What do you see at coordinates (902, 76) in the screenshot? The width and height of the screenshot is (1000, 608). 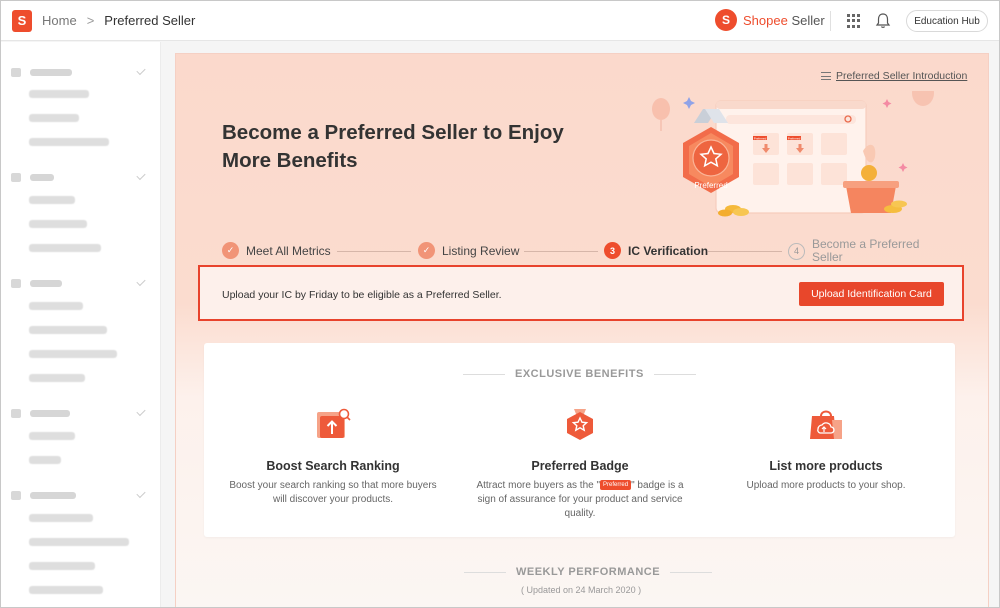 I see `intro-link-label: Preferred Seller Introduction` at bounding box center [902, 76].